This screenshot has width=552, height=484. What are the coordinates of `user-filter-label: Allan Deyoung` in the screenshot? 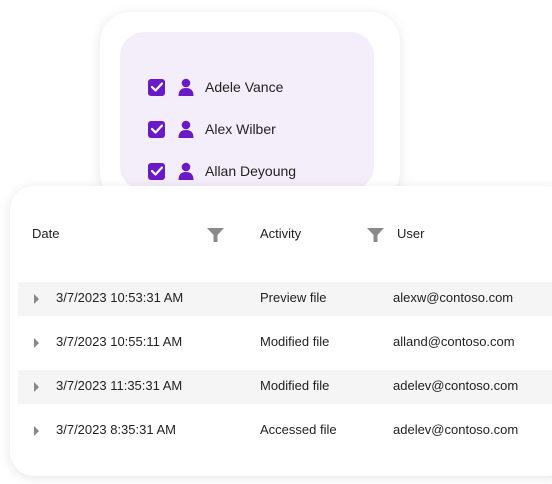 It's located at (251, 171).